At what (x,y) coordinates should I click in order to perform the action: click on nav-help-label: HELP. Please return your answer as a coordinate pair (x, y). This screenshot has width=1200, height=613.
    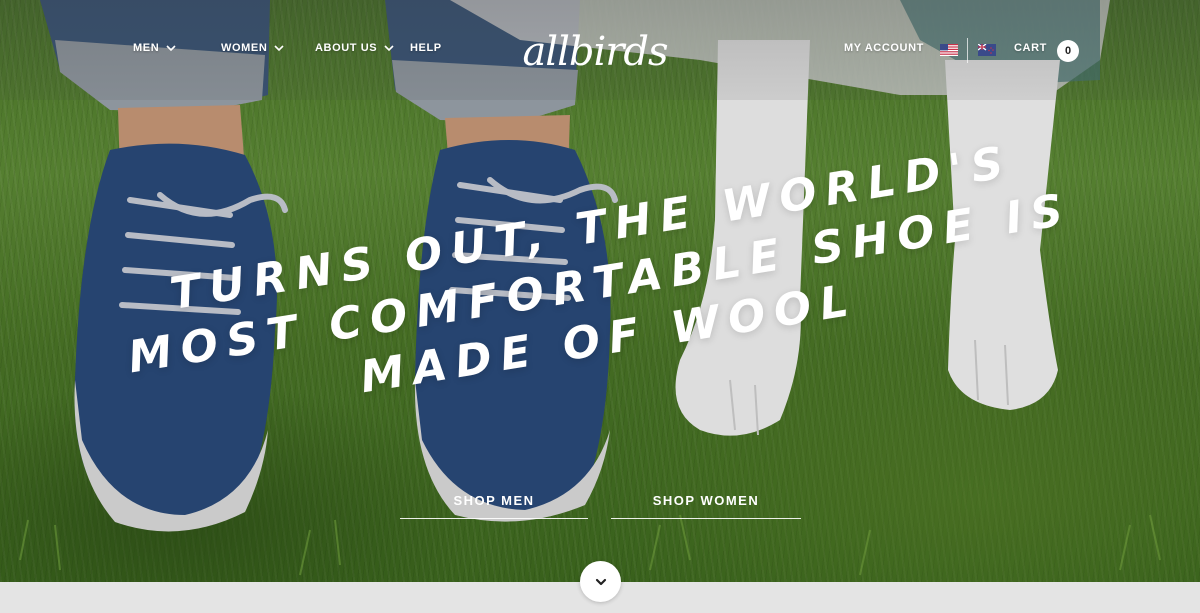
    Looking at the image, I should click on (426, 48).